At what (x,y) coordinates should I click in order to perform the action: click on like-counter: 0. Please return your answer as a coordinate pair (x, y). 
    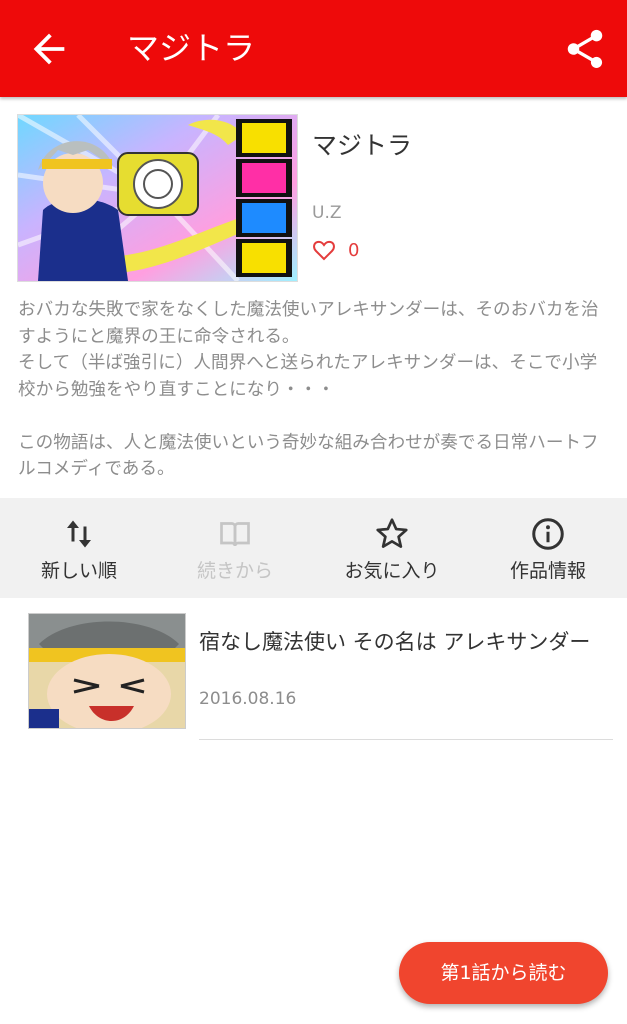
    Looking at the image, I should click on (335, 250).